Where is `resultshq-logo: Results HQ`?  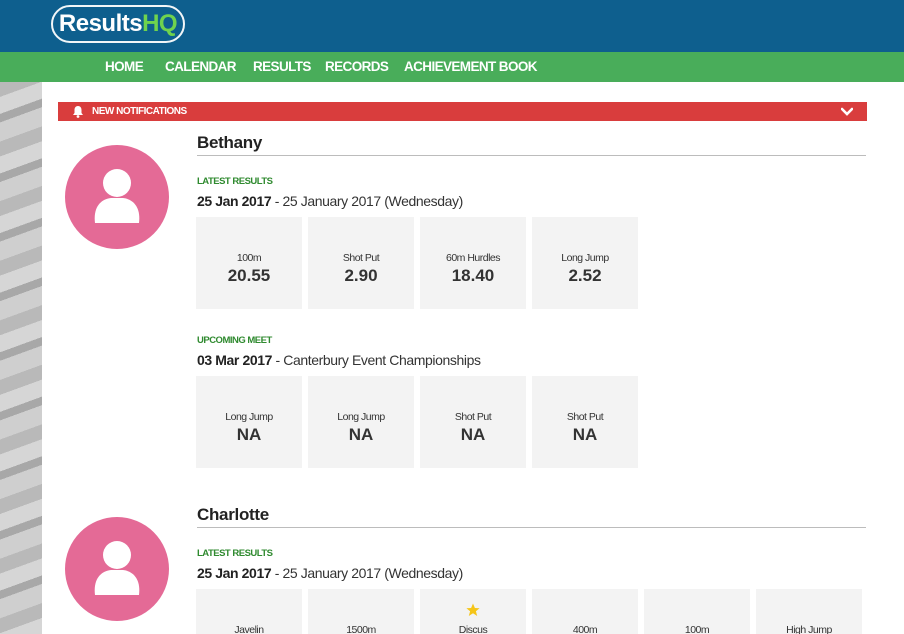
resultshq-logo: Results HQ is located at coordinates (118, 24).